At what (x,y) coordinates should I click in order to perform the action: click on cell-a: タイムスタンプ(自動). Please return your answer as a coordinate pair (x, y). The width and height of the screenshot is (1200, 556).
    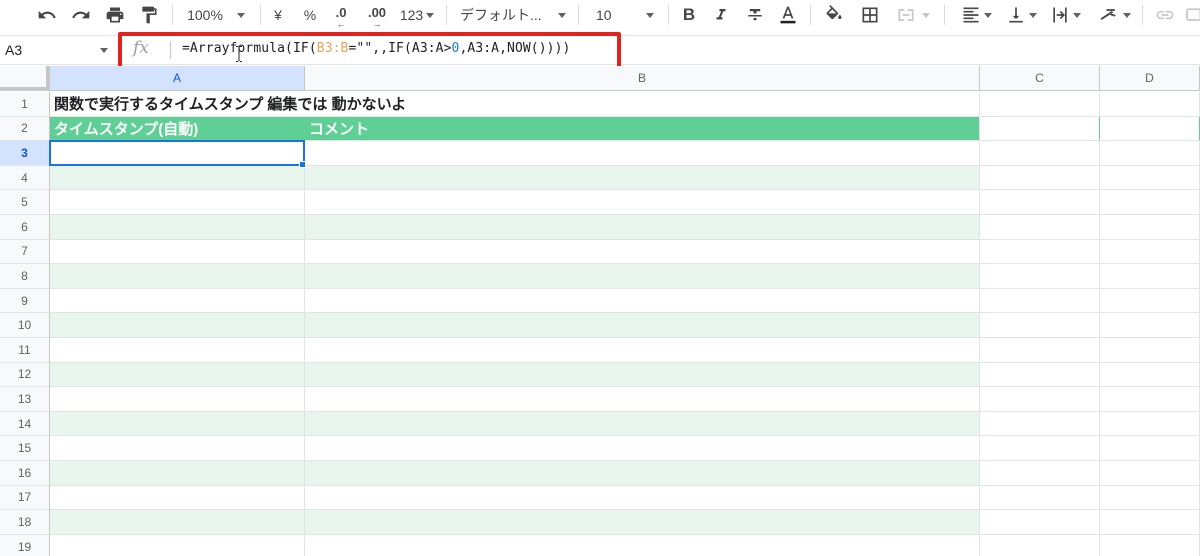
    Looking at the image, I should click on (177, 128).